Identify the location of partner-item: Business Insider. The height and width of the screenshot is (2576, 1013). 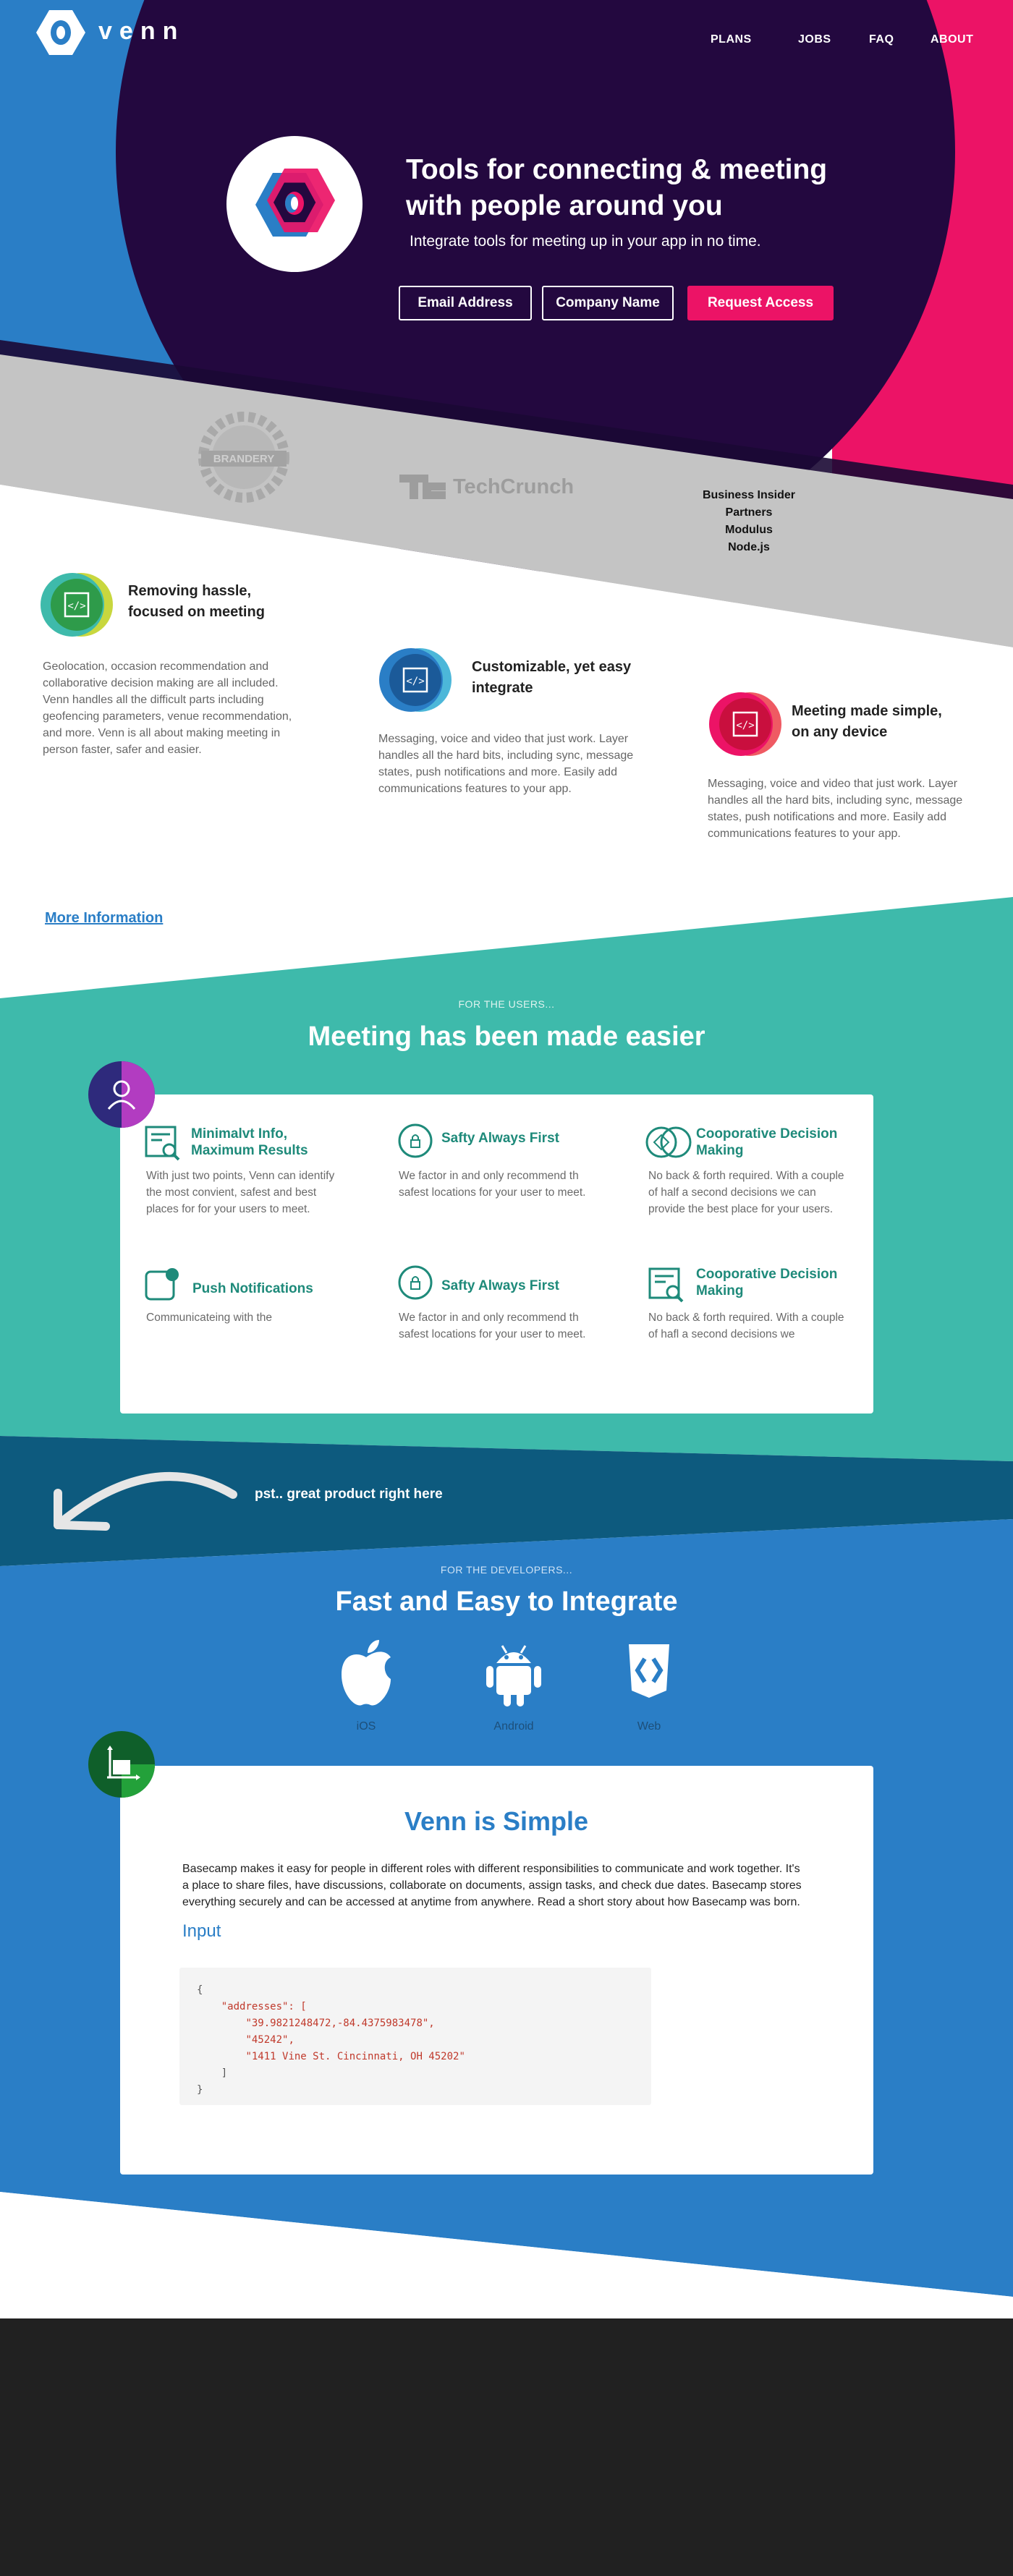
(749, 495).